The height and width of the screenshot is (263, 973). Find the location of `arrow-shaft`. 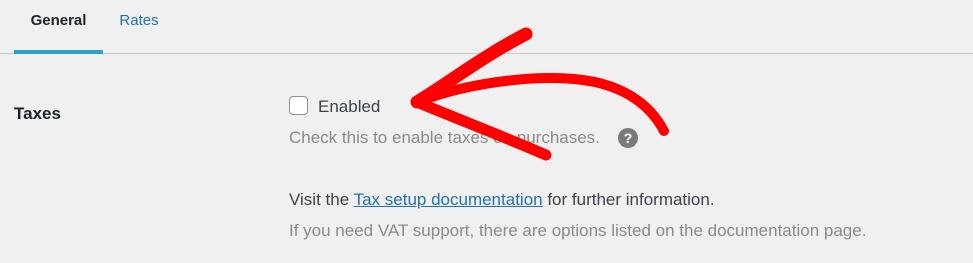

arrow-shaft is located at coordinates (540, 104).